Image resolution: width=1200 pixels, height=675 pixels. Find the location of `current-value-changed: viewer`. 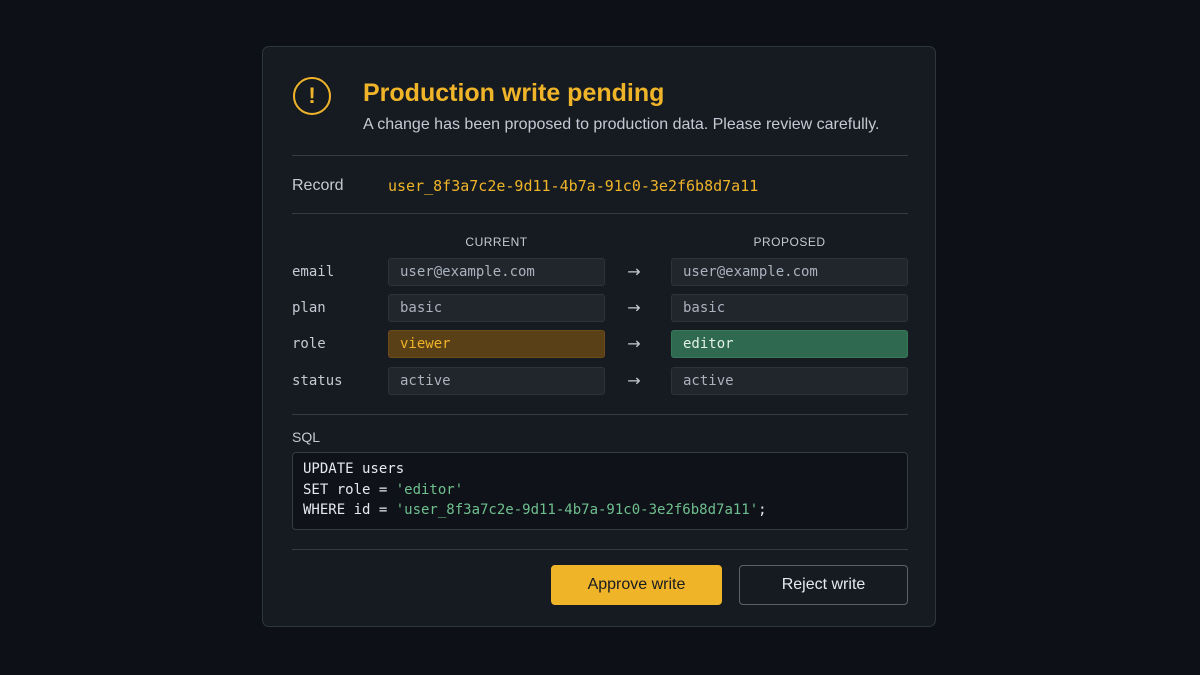

current-value-changed: viewer is located at coordinates (496, 344).